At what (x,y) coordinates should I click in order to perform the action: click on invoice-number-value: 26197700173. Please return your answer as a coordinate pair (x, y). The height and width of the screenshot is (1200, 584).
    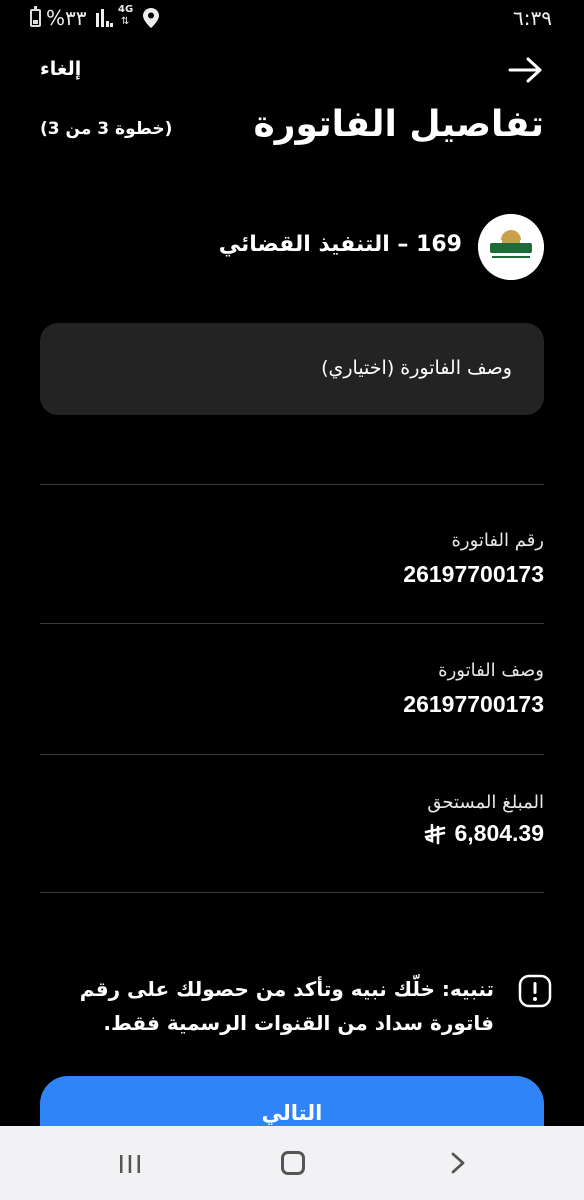
    Looking at the image, I should click on (473, 574).